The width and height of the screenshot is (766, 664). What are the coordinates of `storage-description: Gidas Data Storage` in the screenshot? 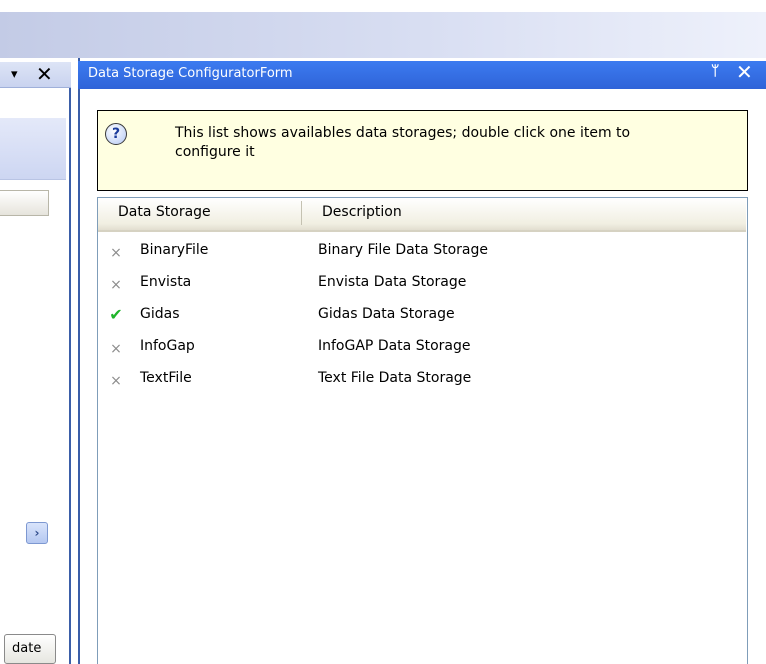 It's located at (386, 314).